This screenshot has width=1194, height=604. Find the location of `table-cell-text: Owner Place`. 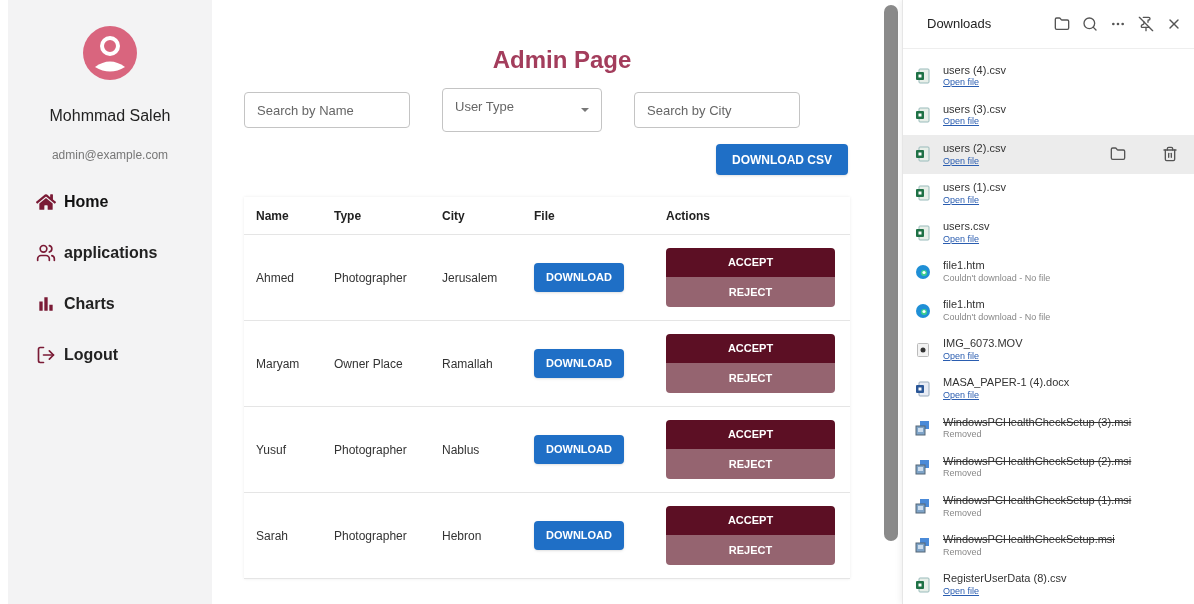

table-cell-text: Owner Place is located at coordinates (369, 364).